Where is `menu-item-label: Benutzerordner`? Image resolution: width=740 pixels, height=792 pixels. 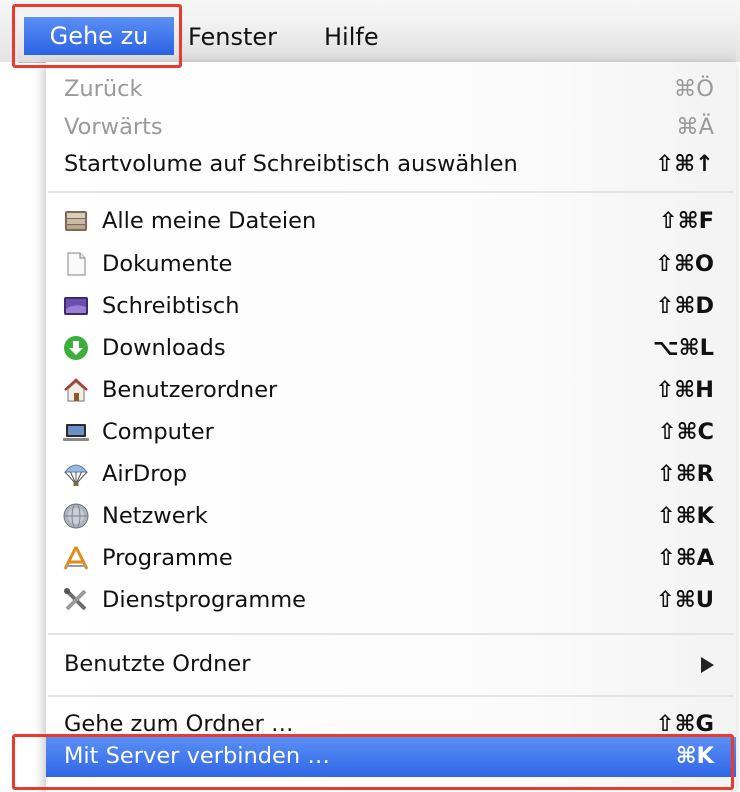
menu-item-label: Benutzerordner is located at coordinates (190, 390).